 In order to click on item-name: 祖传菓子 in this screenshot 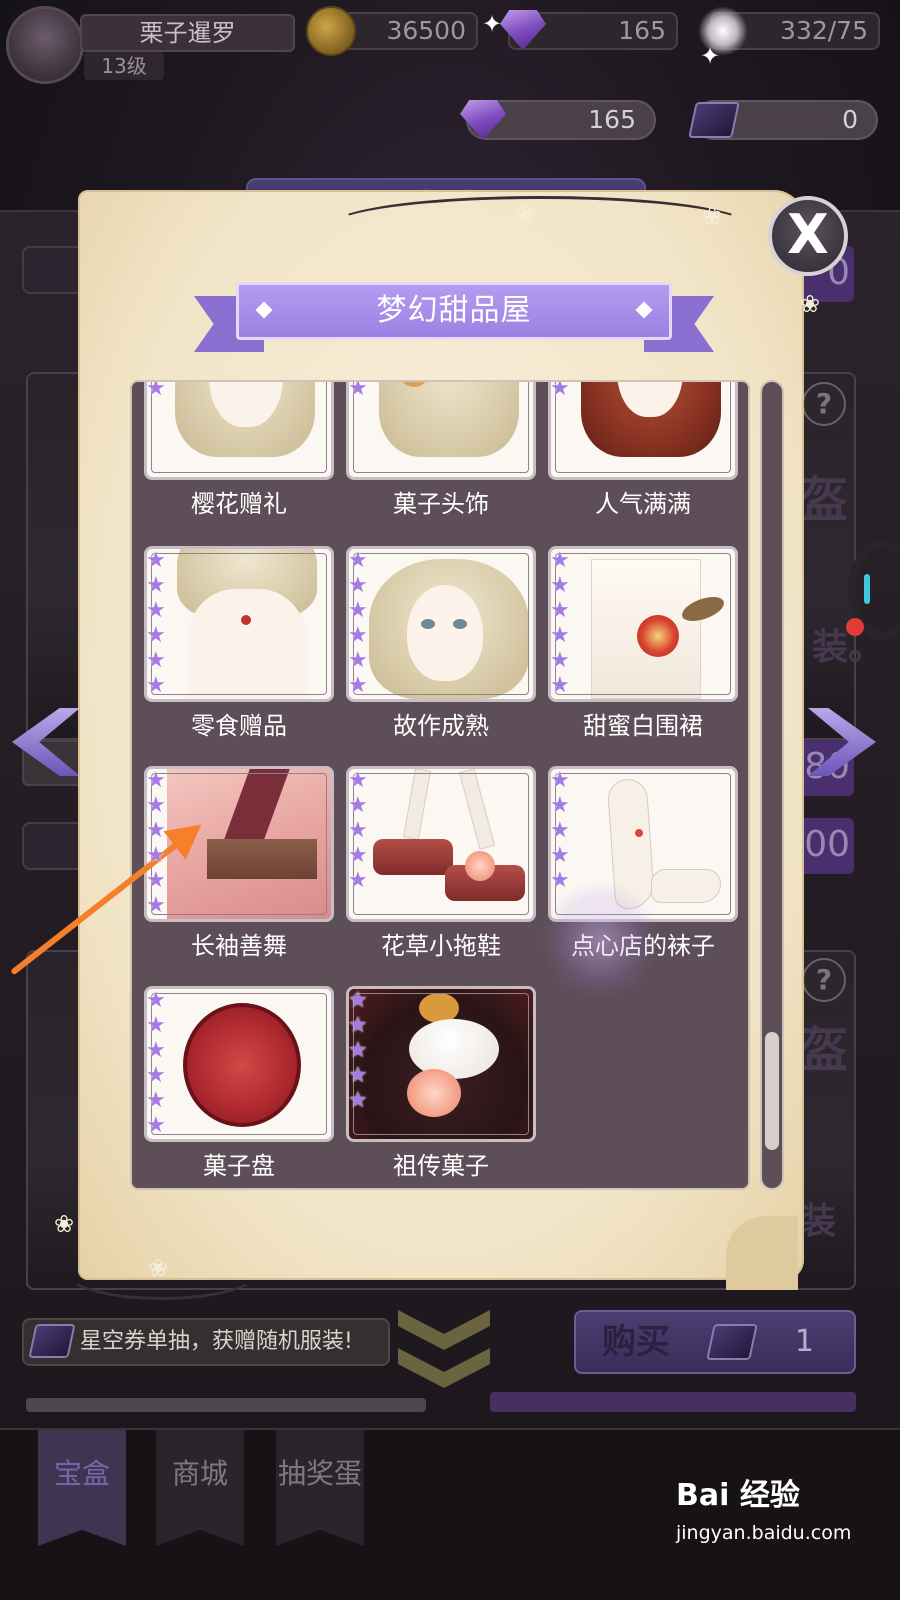, I will do `click(441, 1166)`.